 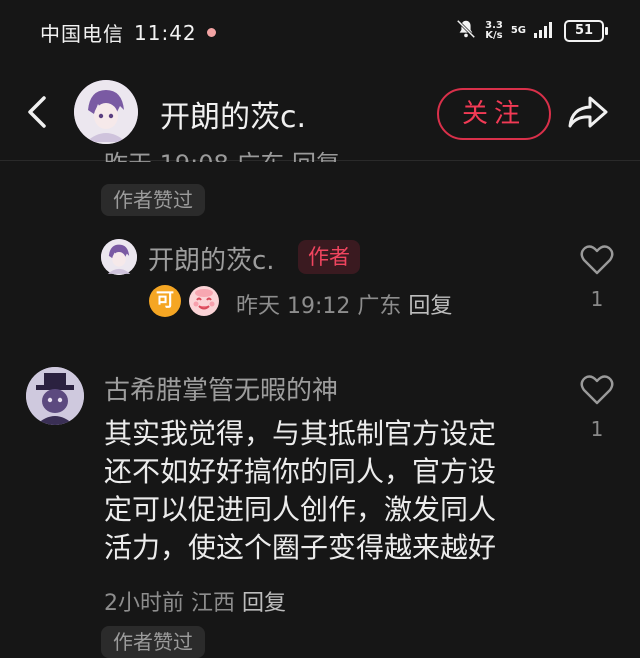 I want to click on avatar-hat-character-icon, so click(x=55, y=396).